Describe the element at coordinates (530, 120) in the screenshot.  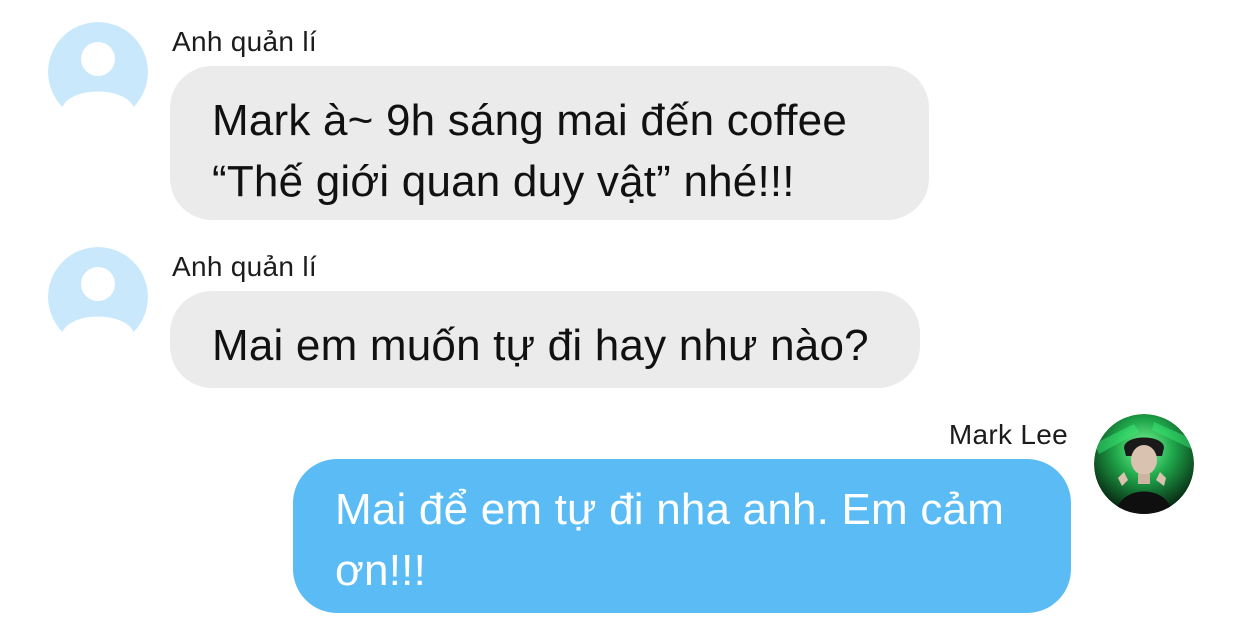
I see `message-text-line: Mark à~ 9h sáng mai đến coffee` at that location.